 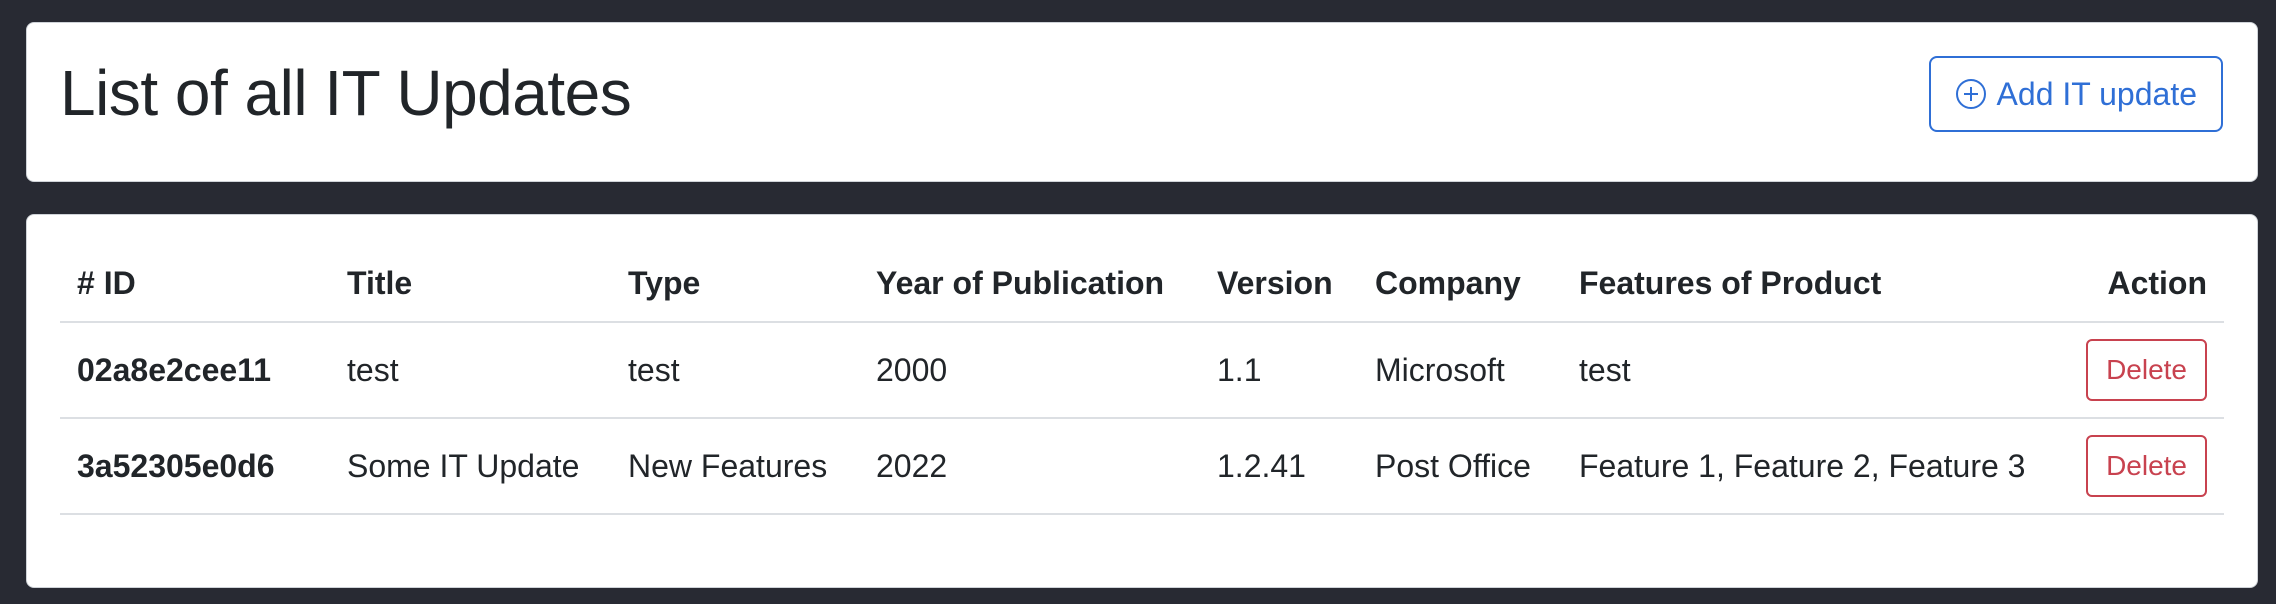 What do you see at coordinates (470, 370) in the screenshot?
I see `cell-title: test` at bounding box center [470, 370].